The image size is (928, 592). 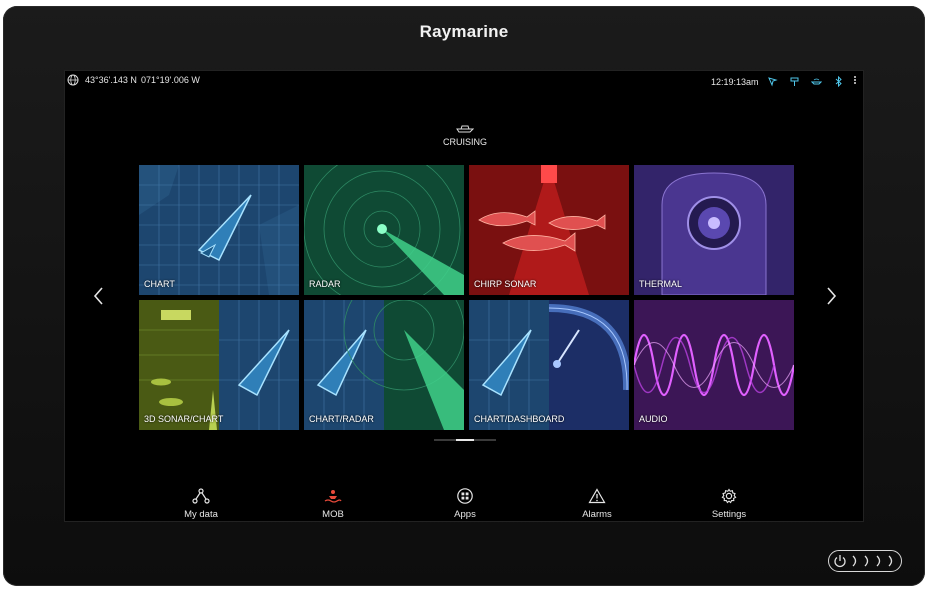 What do you see at coordinates (333, 514) in the screenshot?
I see `mob-label: MOB` at bounding box center [333, 514].